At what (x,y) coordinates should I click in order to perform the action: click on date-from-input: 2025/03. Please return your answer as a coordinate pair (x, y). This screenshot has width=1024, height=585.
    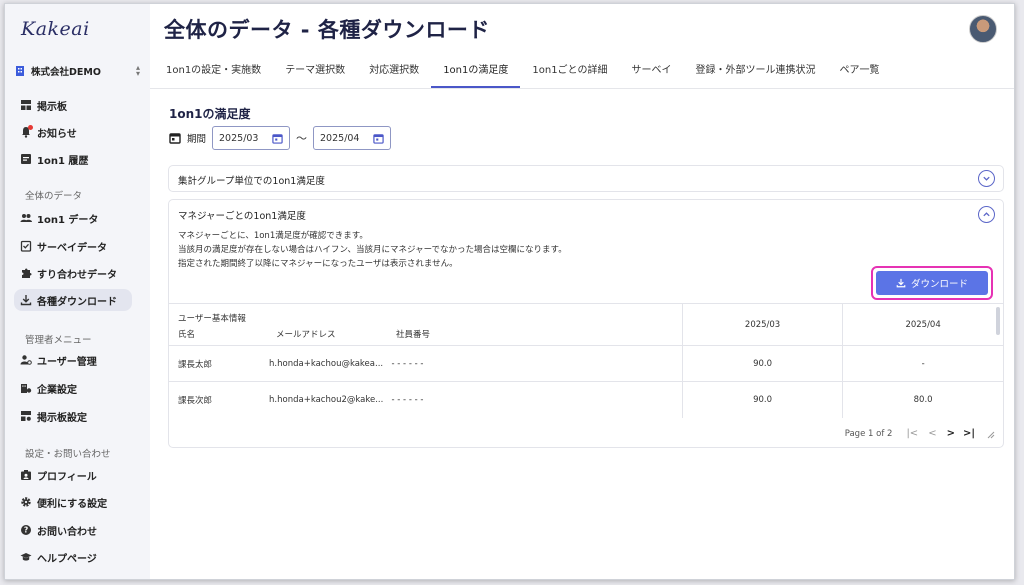
    Looking at the image, I should click on (251, 138).